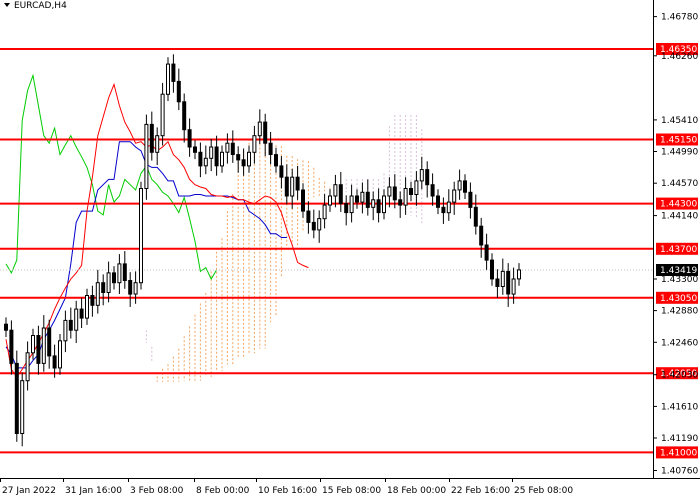 This screenshot has width=700, height=500. I want to click on price-tick-label: 1.44990, so click(679, 153).